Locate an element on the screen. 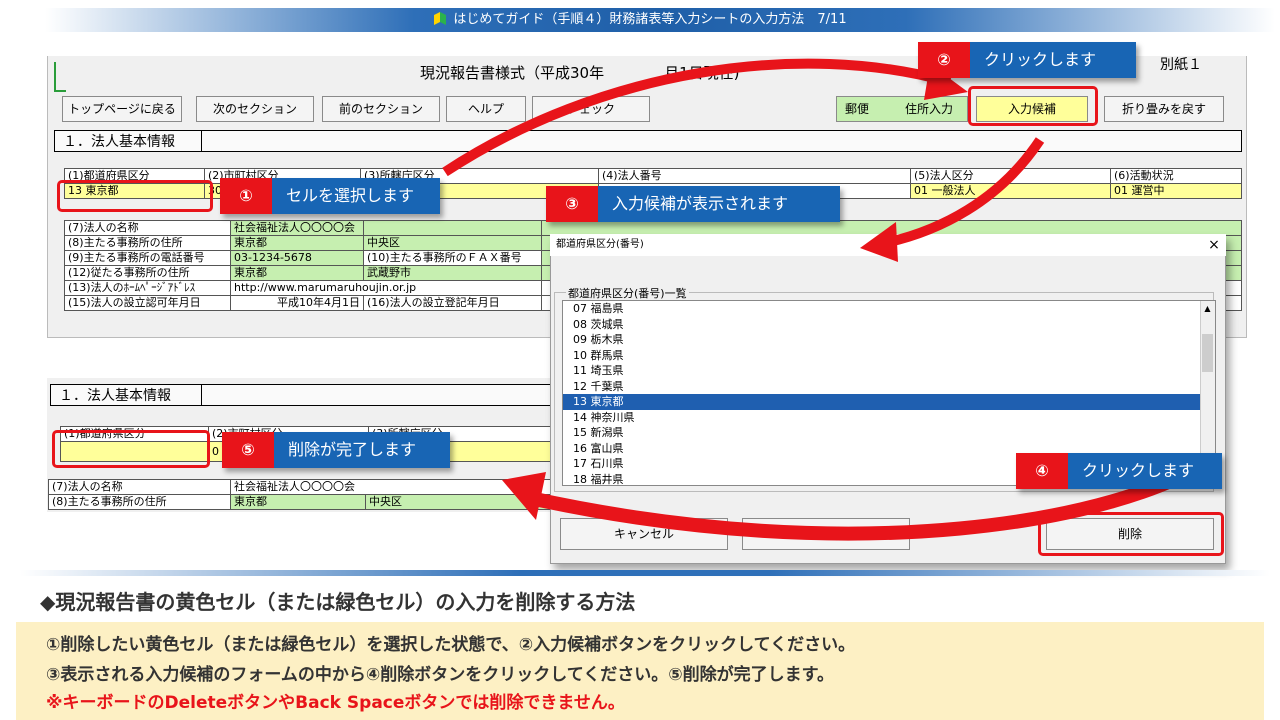  step-number: ⑤ is located at coordinates (248, 450).